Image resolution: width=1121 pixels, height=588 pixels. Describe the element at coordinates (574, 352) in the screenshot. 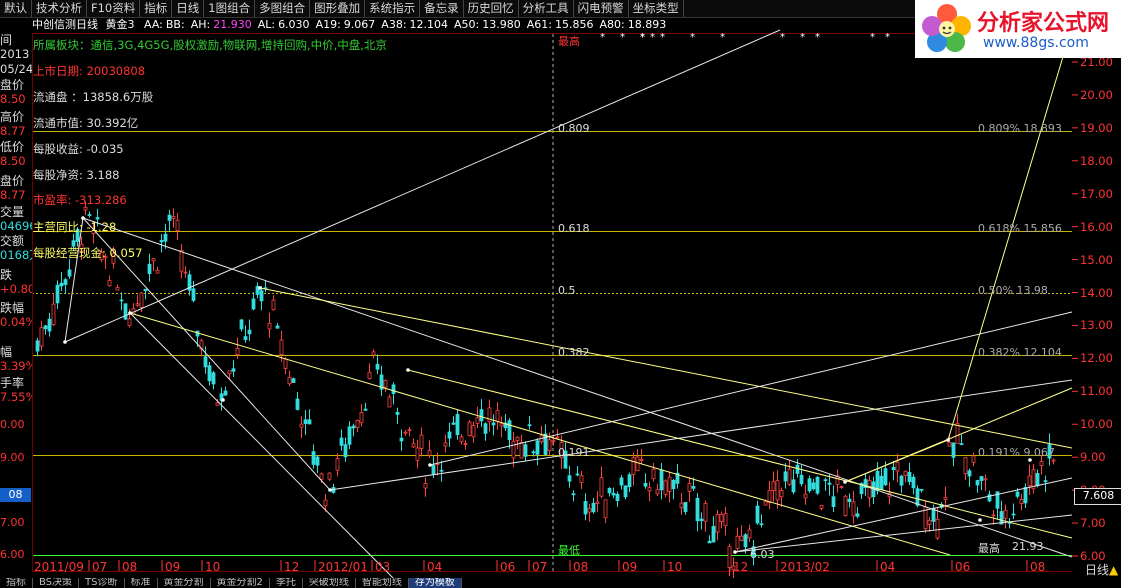

I see `fib-ratio: 0.382` at that location.